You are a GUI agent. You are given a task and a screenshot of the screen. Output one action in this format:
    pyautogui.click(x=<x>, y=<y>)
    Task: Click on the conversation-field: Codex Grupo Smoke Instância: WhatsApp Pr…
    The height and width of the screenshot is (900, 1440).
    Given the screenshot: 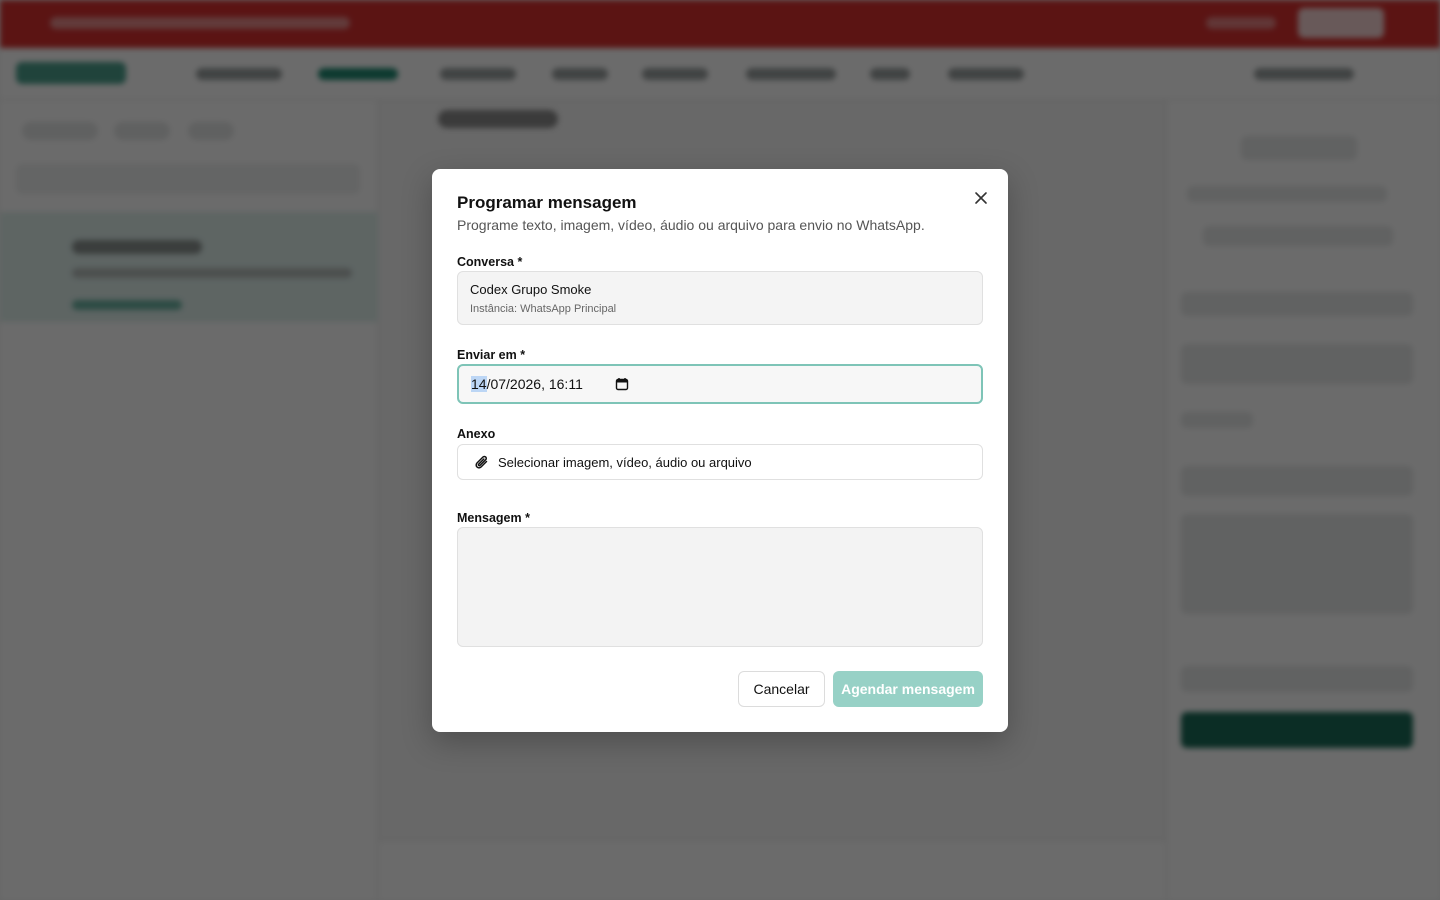 What is the action you would take?
    pyautogui.click(x=720, y=298)
    